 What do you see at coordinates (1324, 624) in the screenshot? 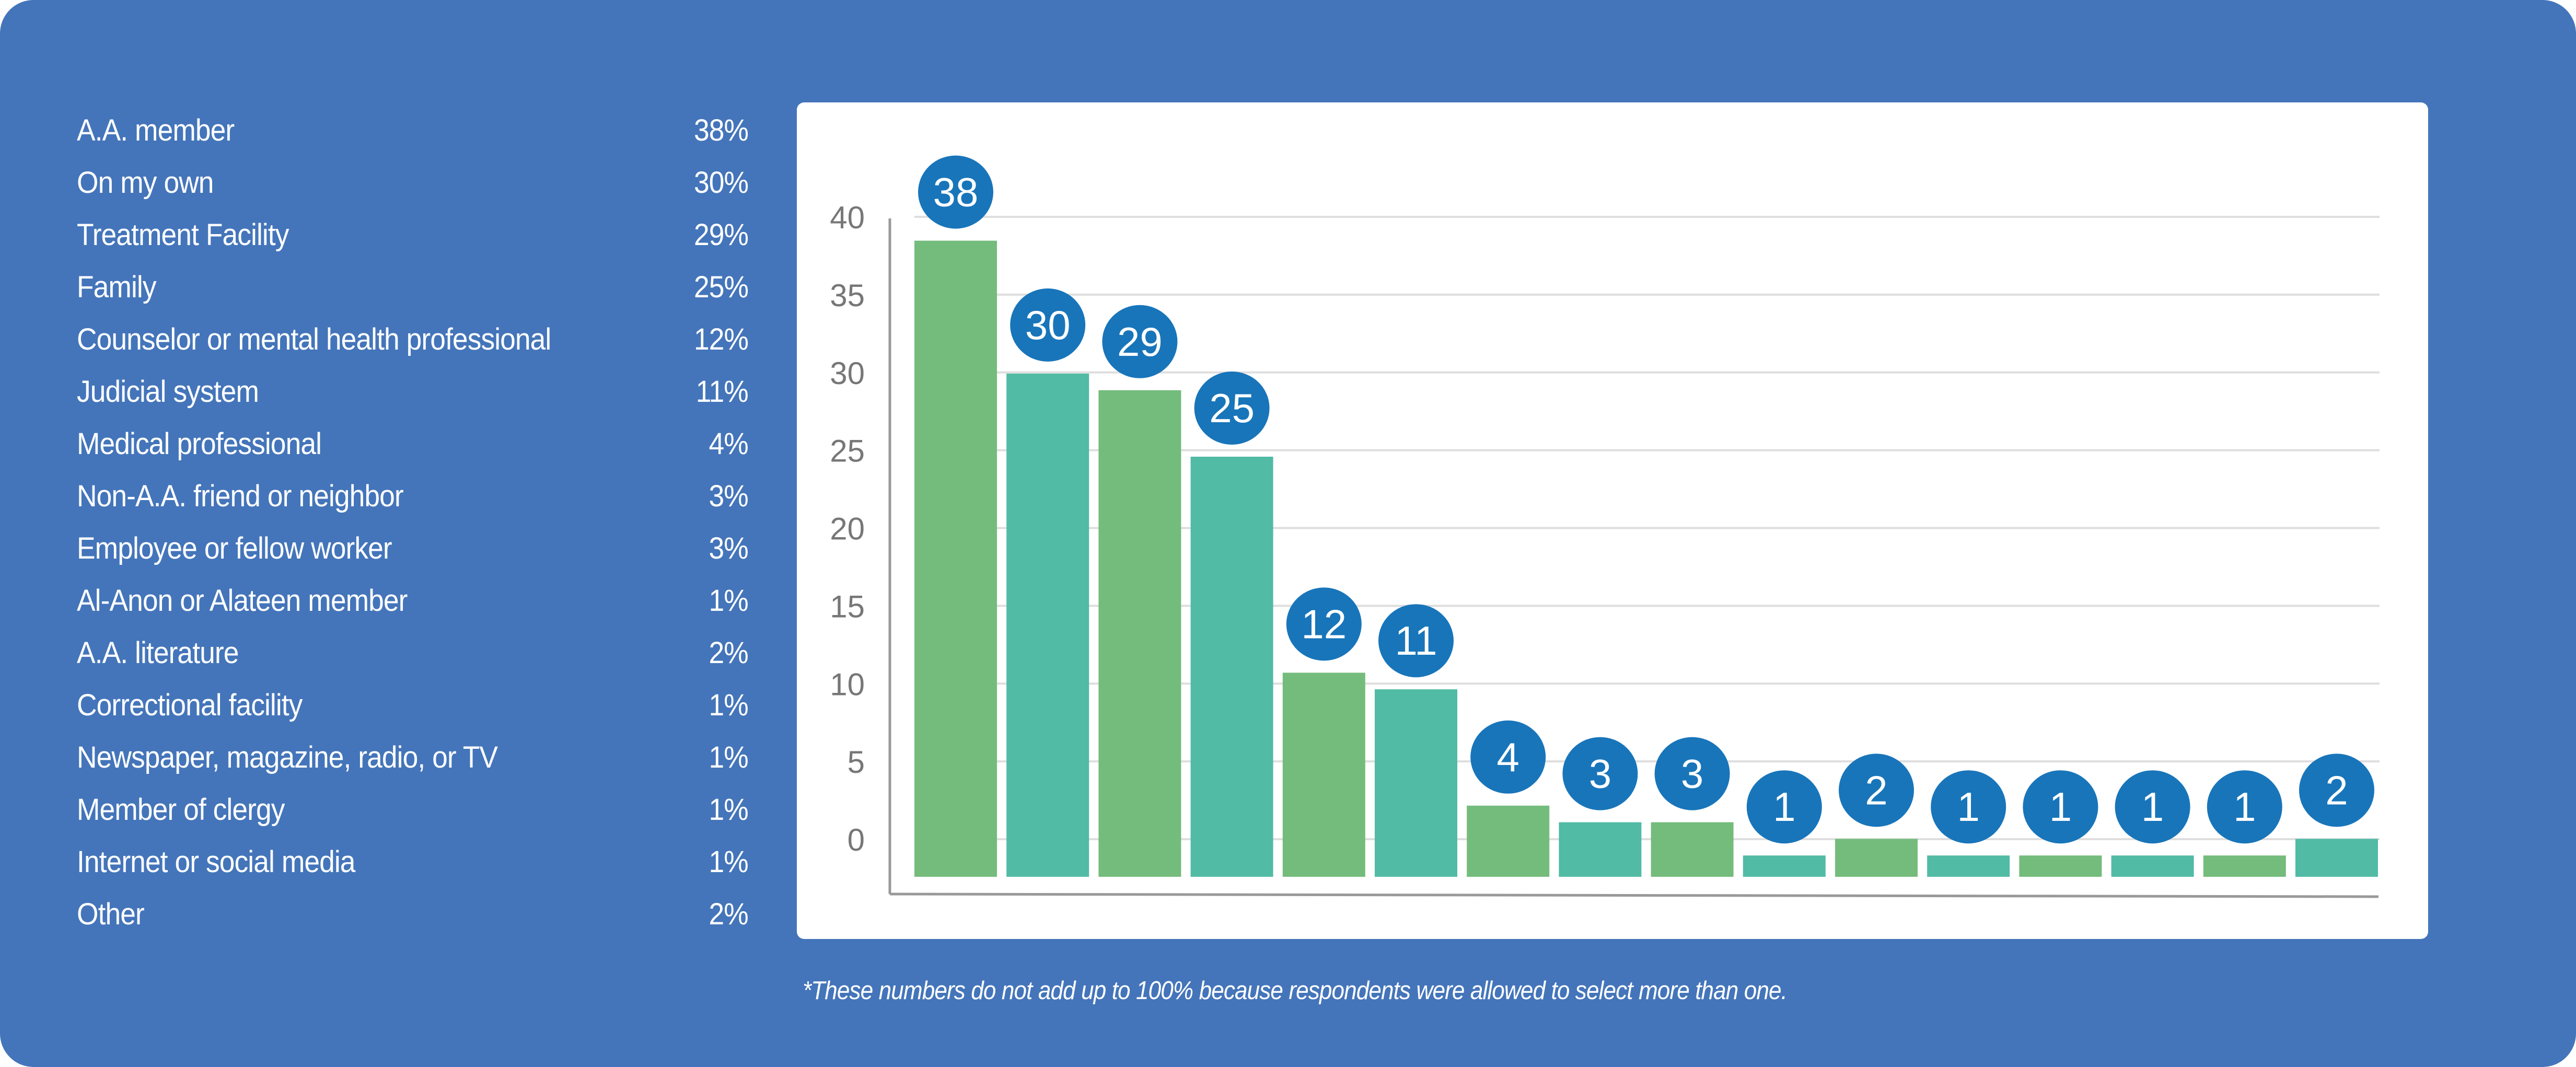
I see `data-label: 12` at bounding box center [1324, 624].